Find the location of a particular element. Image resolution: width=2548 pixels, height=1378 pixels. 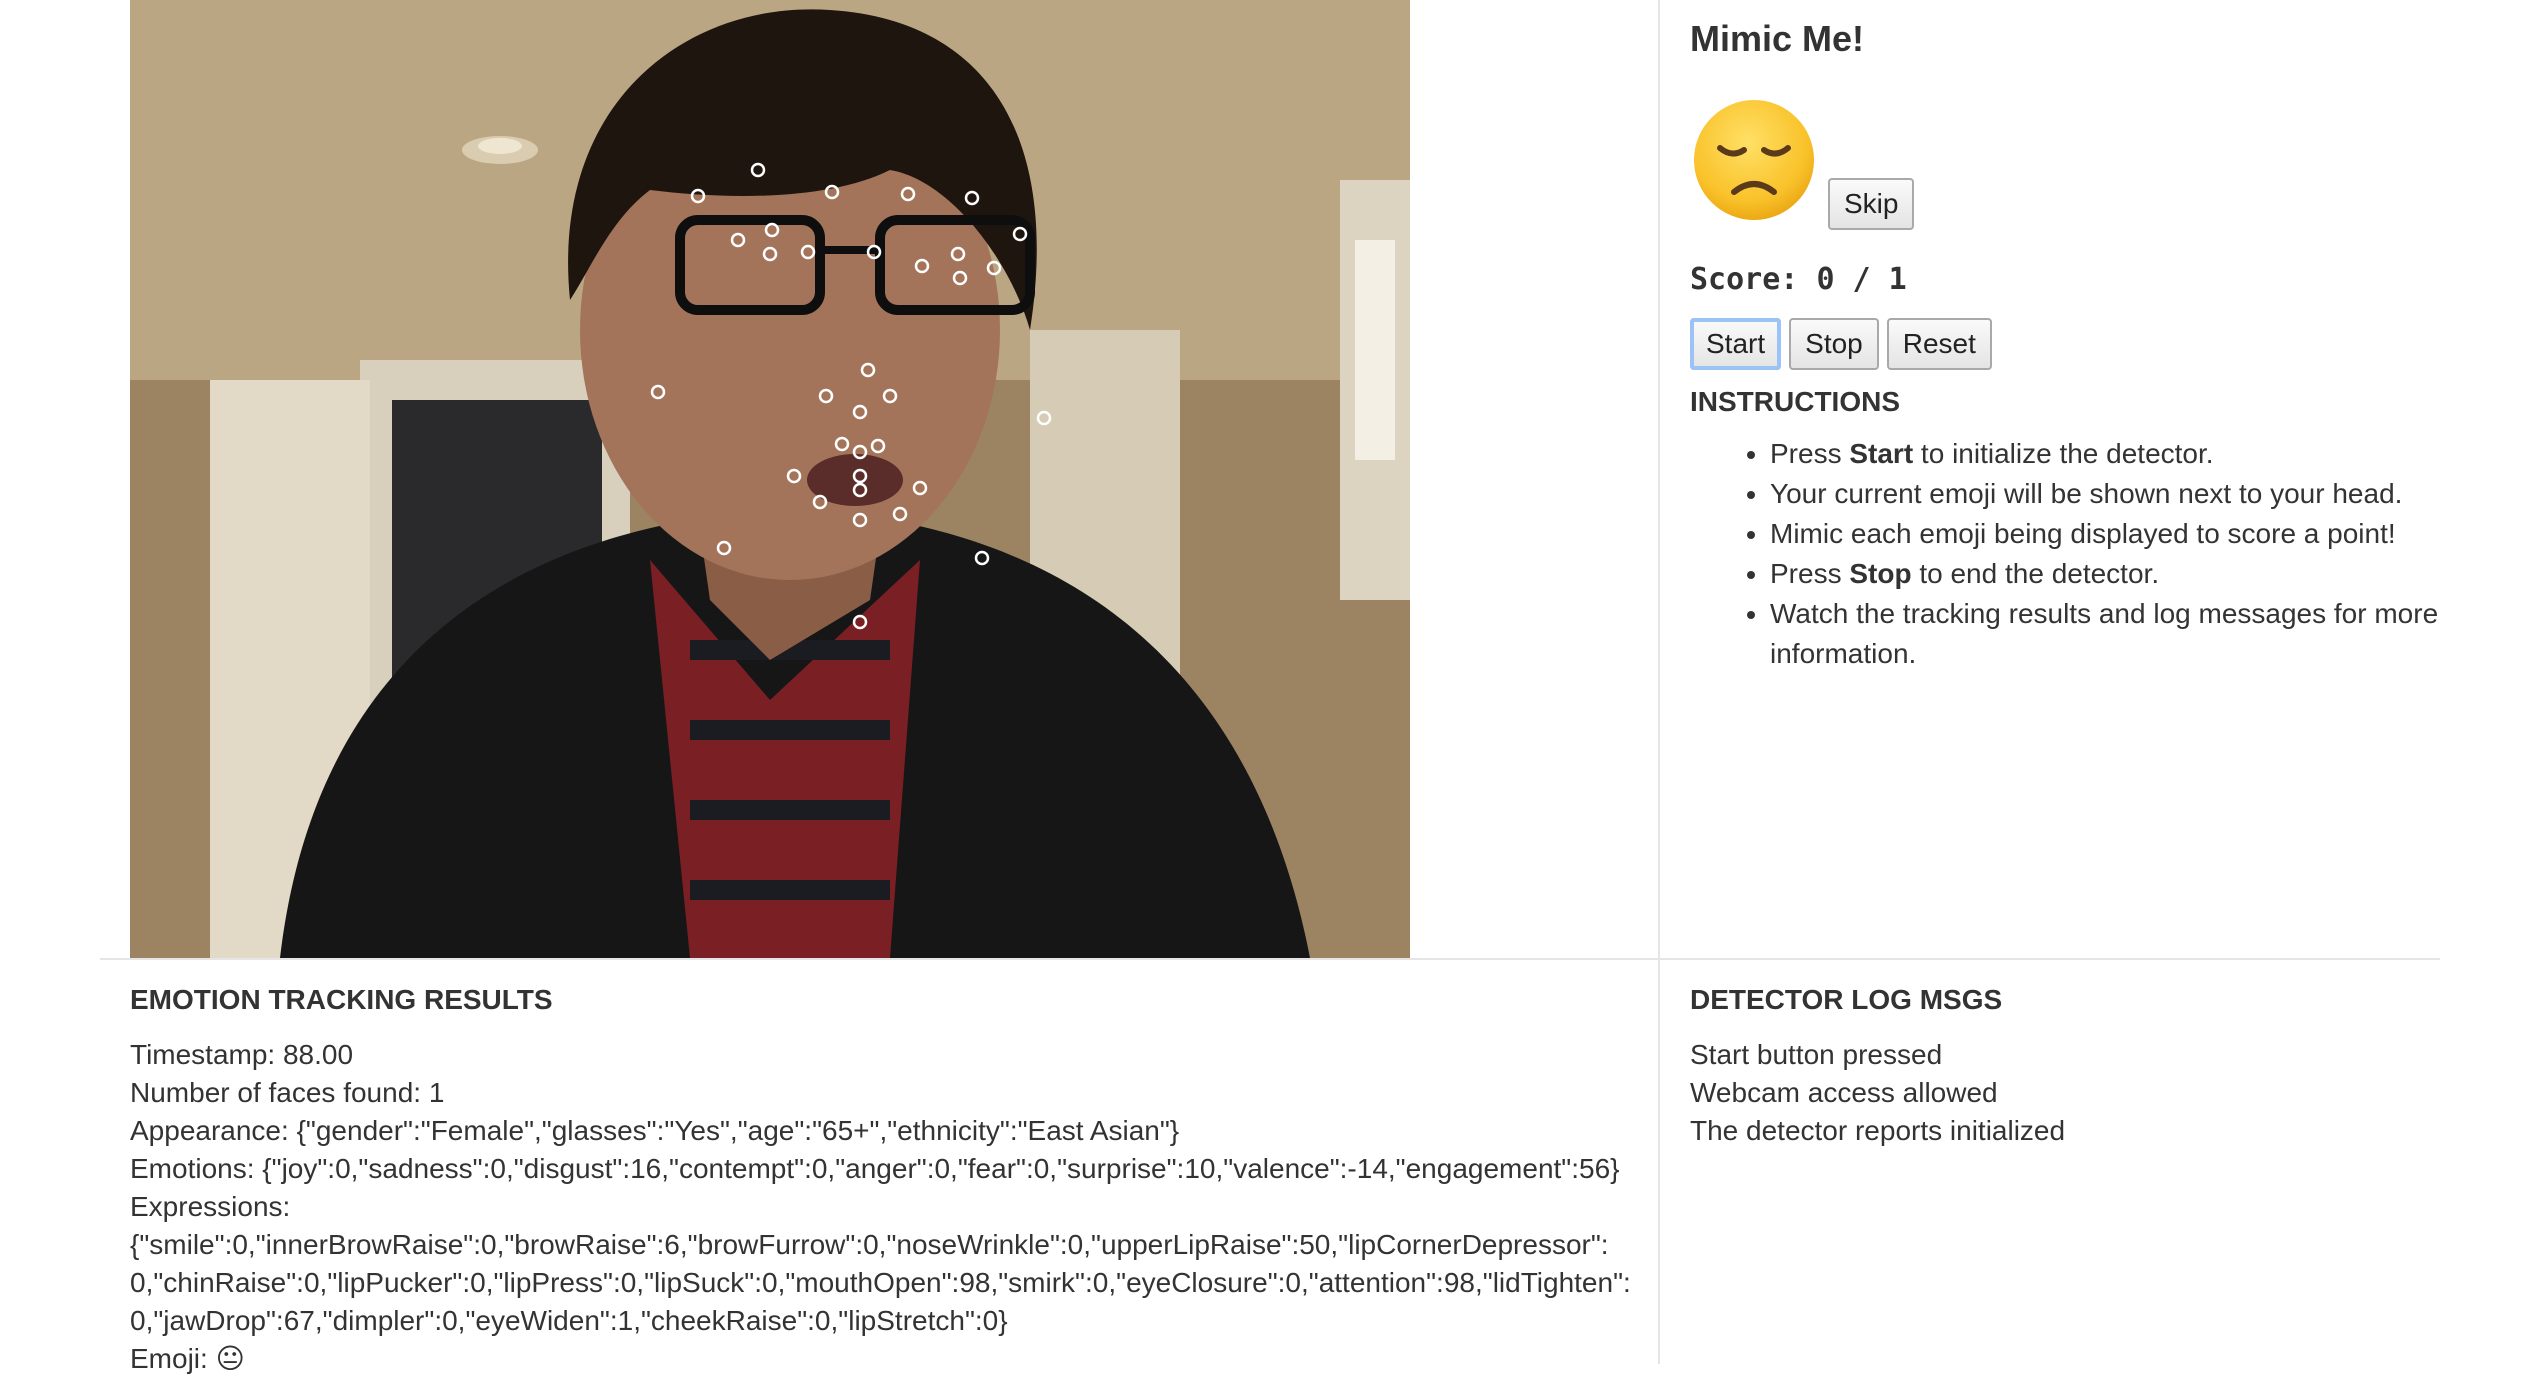

vertical-divider is located at coordinates (1659, 682).